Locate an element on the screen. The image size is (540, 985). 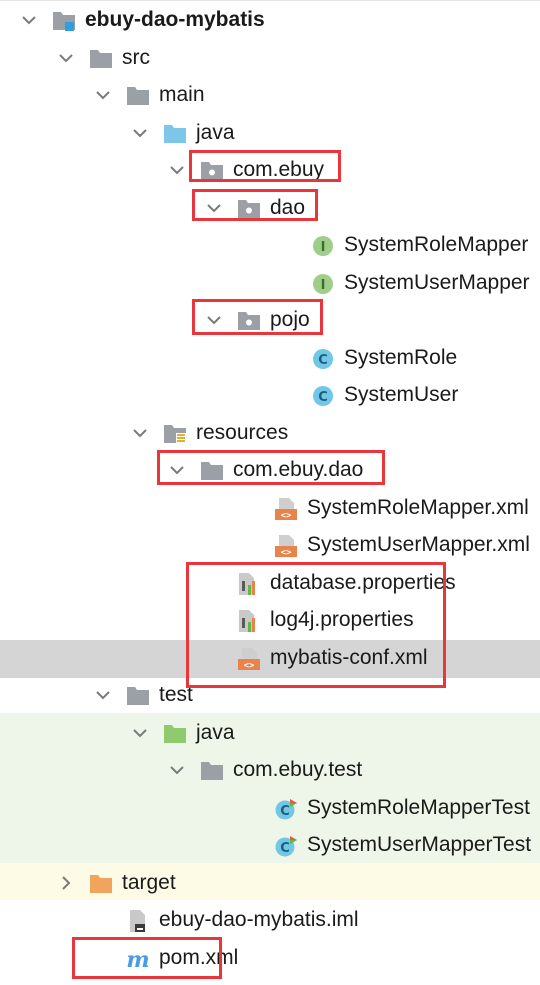
tree-item-com-ebuy-test: com.ebuy.test is located at coordinates (270, 771).